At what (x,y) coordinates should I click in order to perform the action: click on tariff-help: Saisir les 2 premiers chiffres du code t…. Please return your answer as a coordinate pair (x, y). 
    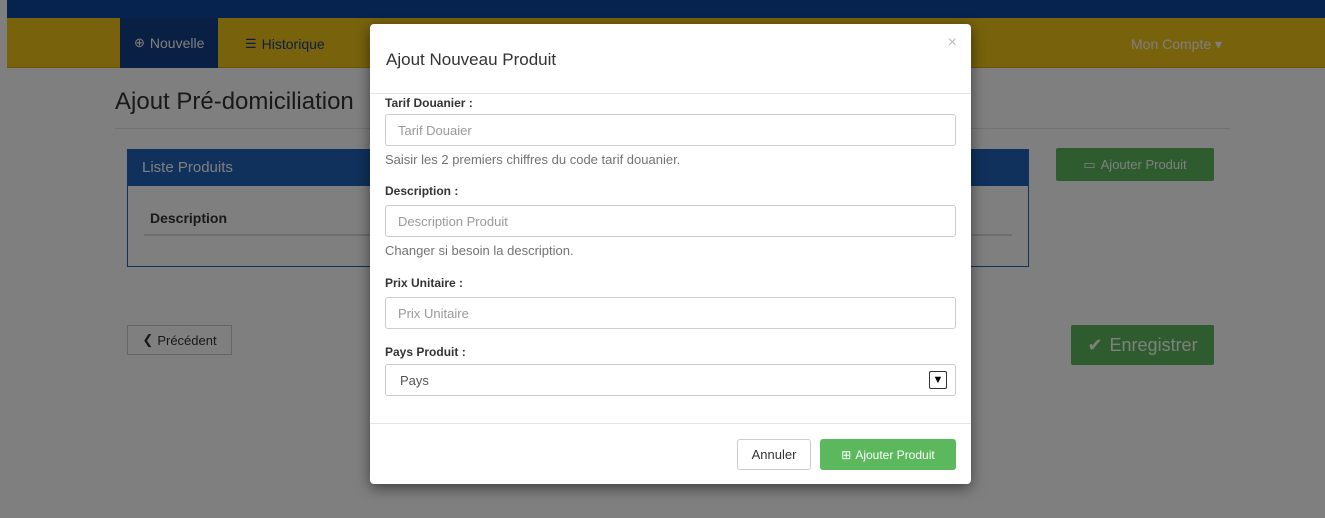
    Looking at the image, I should click on (533, 159).